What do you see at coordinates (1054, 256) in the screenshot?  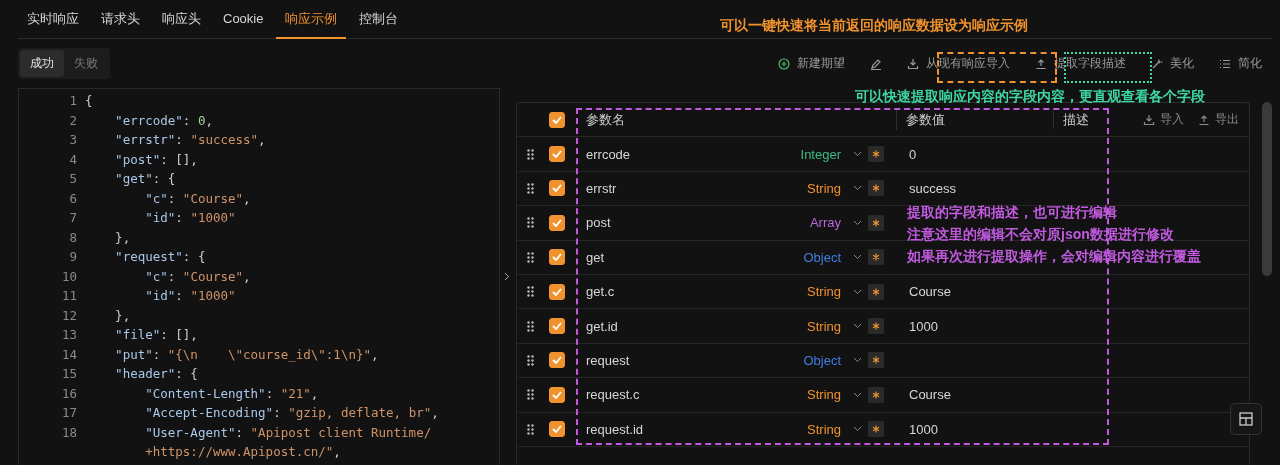 I see `annotation-text: 如果再次进行提取操作，会对编辑内容进行覆盖` at bounding box center [1054, 256].